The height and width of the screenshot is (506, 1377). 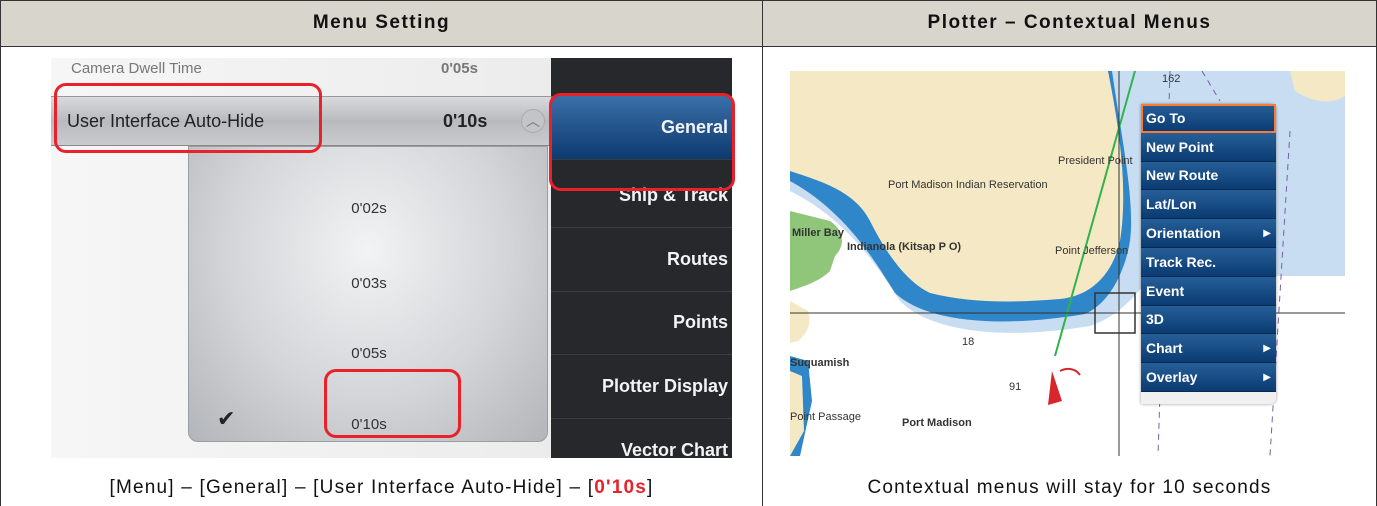 I want to click on highlight-0-10s, so click(x=392, y=403).